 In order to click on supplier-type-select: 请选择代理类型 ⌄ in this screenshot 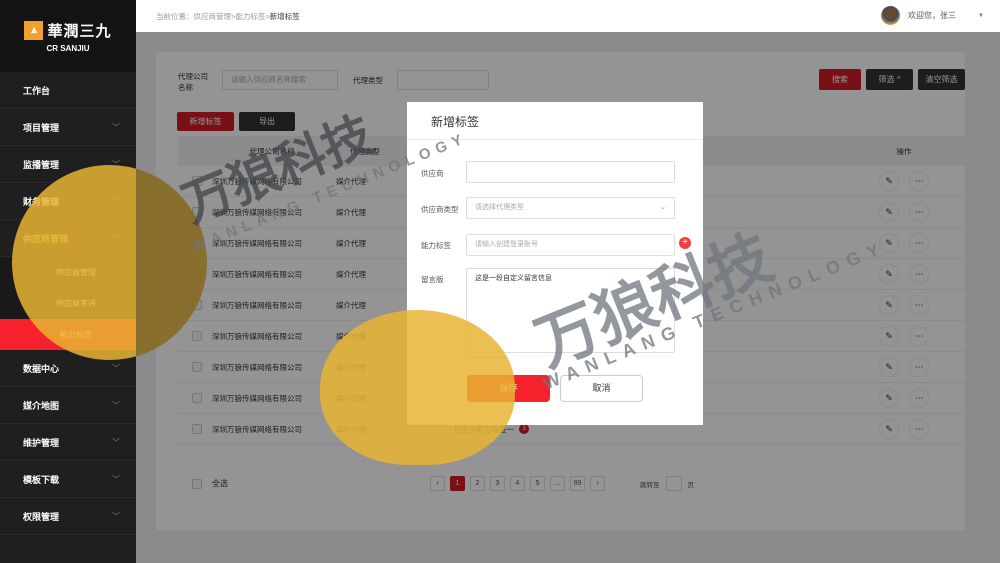, I will do `click(570, 208)`.